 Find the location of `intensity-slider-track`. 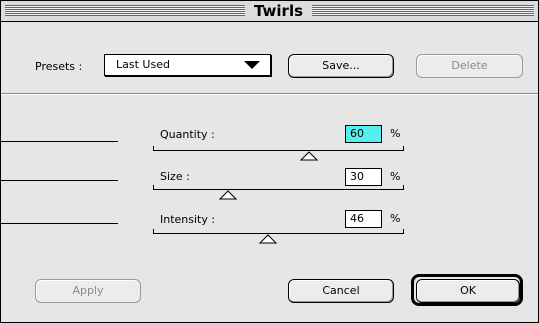

intensity-slider-track is located at coordinates (278, 233).